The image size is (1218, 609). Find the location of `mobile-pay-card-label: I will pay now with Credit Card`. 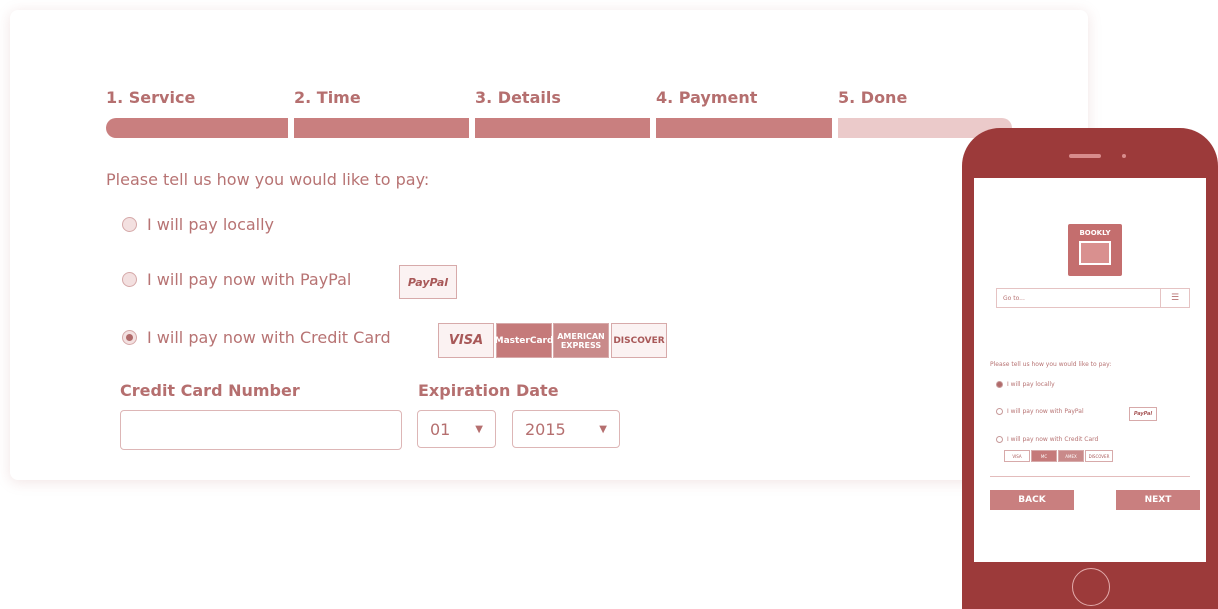

mobile-pay-card-label: I will pay now with Credit Card is located at coordinates (1053, 439).